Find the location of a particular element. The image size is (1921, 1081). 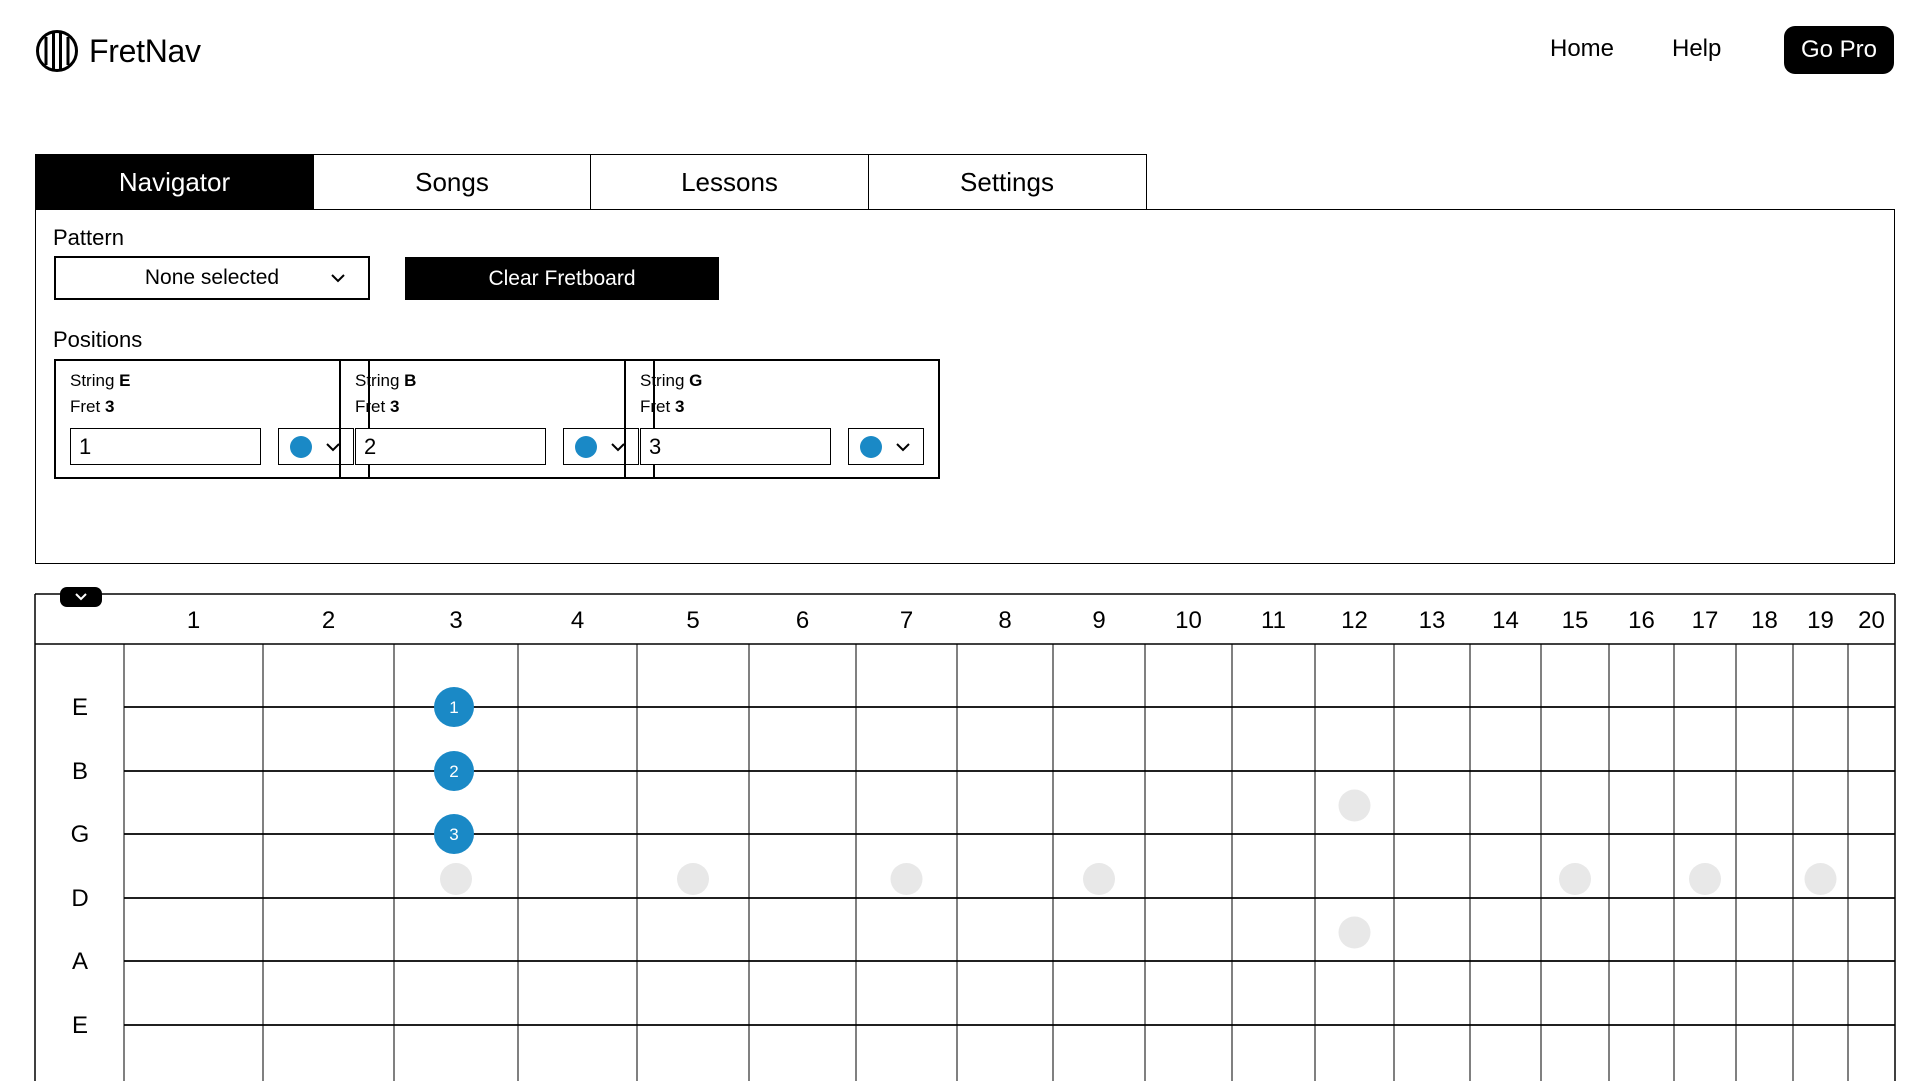

fretboard-note: 1 is located at coordinates (454, 707).